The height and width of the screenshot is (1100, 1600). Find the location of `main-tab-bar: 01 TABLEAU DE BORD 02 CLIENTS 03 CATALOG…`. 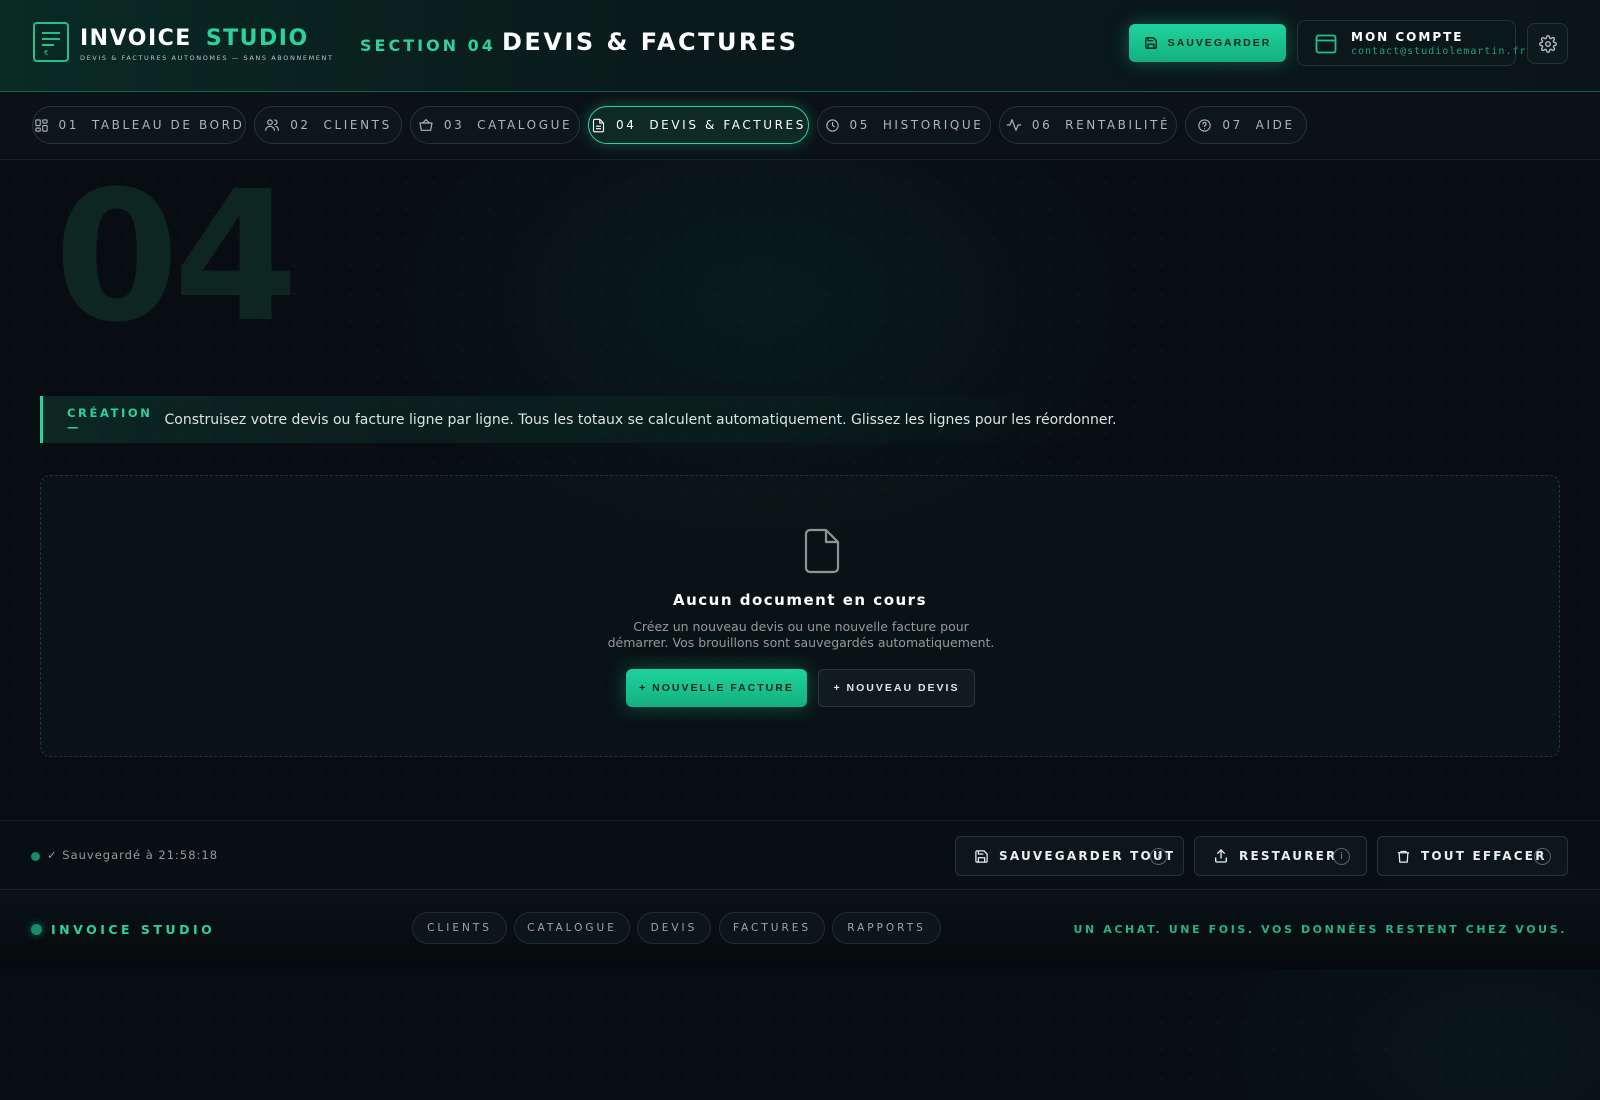

main-tab-bar: 01 TABLEAU DE BORD 02 CLIENTS 03 CATALOG… is located at coordinates (800, 126).